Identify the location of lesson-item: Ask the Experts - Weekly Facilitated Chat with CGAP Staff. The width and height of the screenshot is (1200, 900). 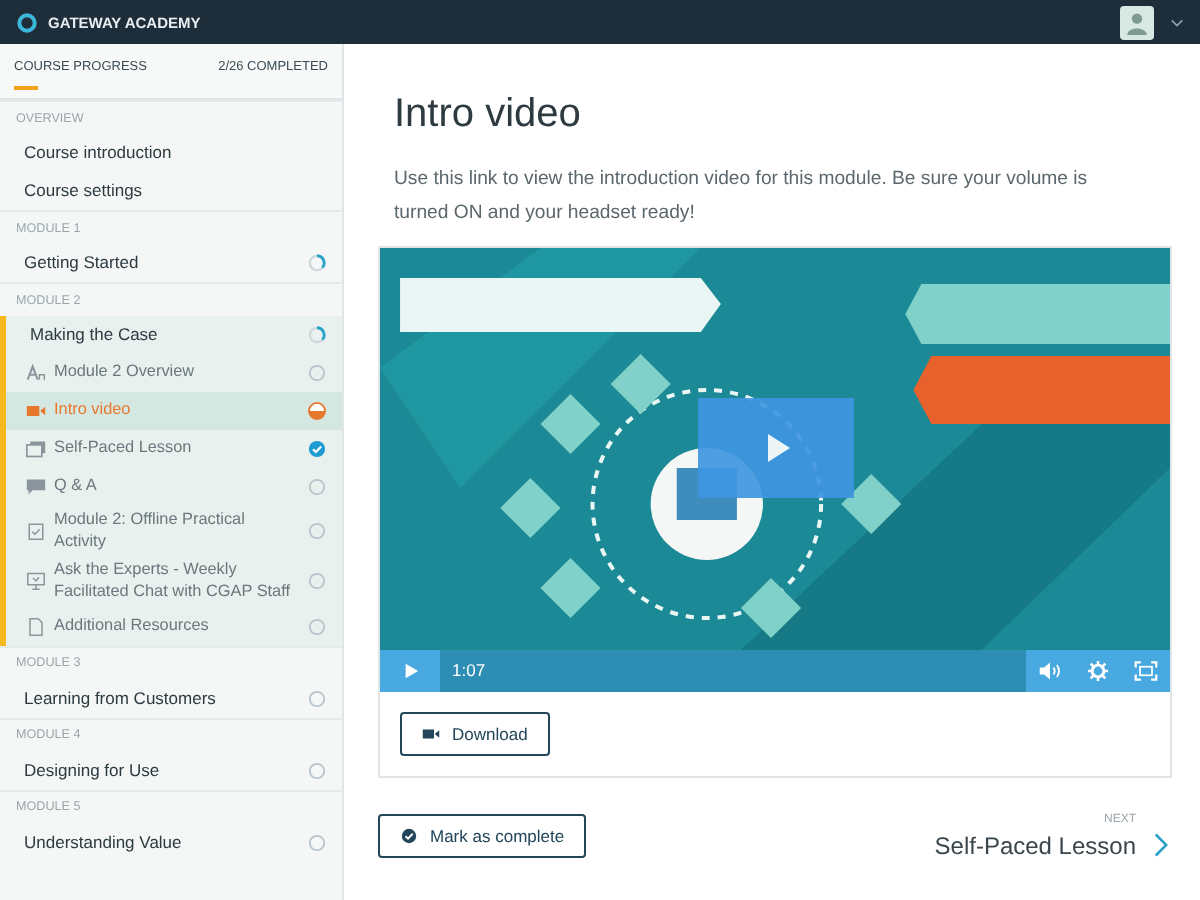
(174, 582).